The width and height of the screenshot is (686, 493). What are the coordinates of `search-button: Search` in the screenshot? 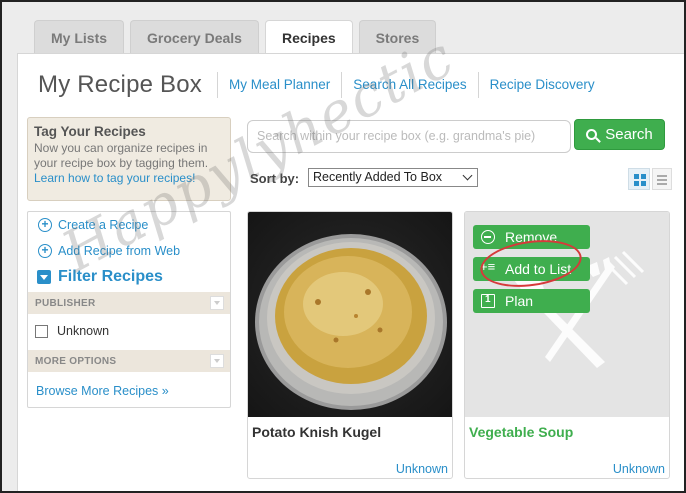 It's located at (619, 134).